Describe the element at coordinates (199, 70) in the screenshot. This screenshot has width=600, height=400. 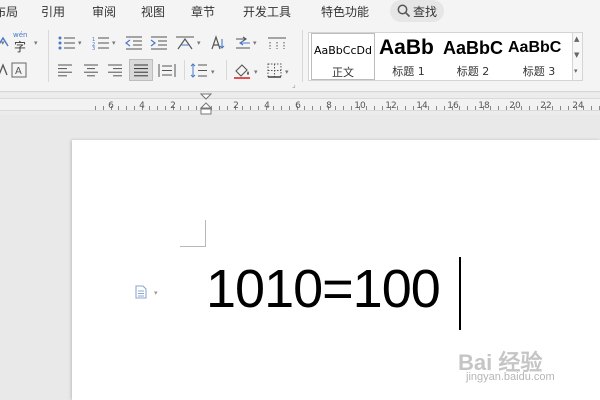
I see `line-spacing-icon` at that location.